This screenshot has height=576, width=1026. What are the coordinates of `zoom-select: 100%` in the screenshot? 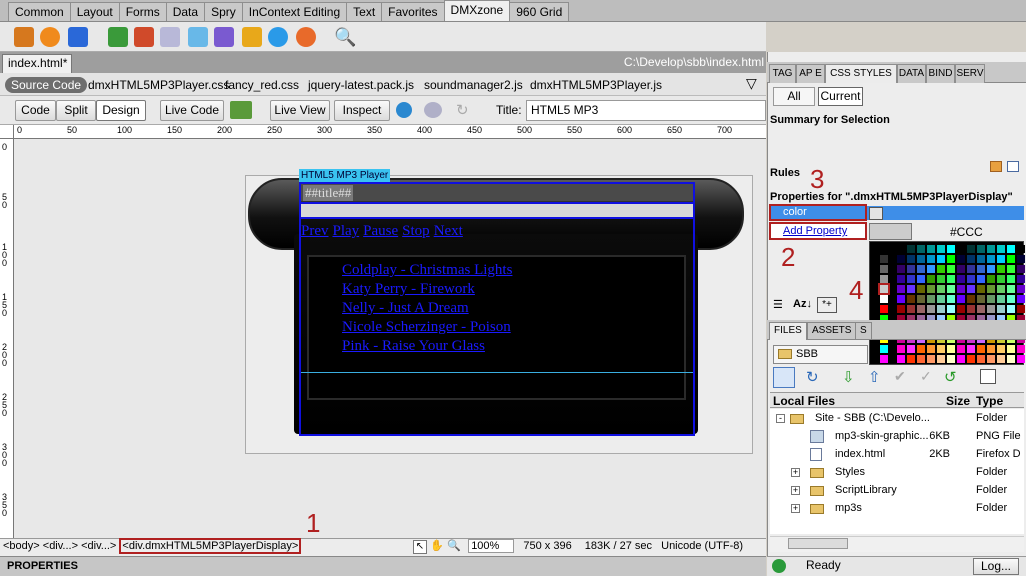 It's located at (491, 546).